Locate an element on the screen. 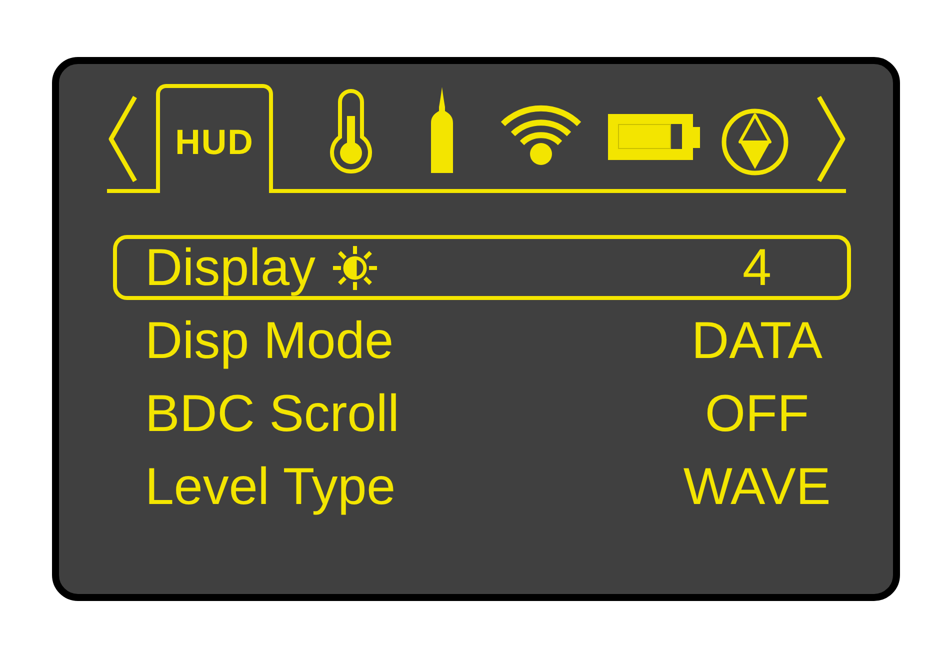 The width and height of the screenshot is (952, 660). chevron-left-icon is located at coordinates (123, 139).